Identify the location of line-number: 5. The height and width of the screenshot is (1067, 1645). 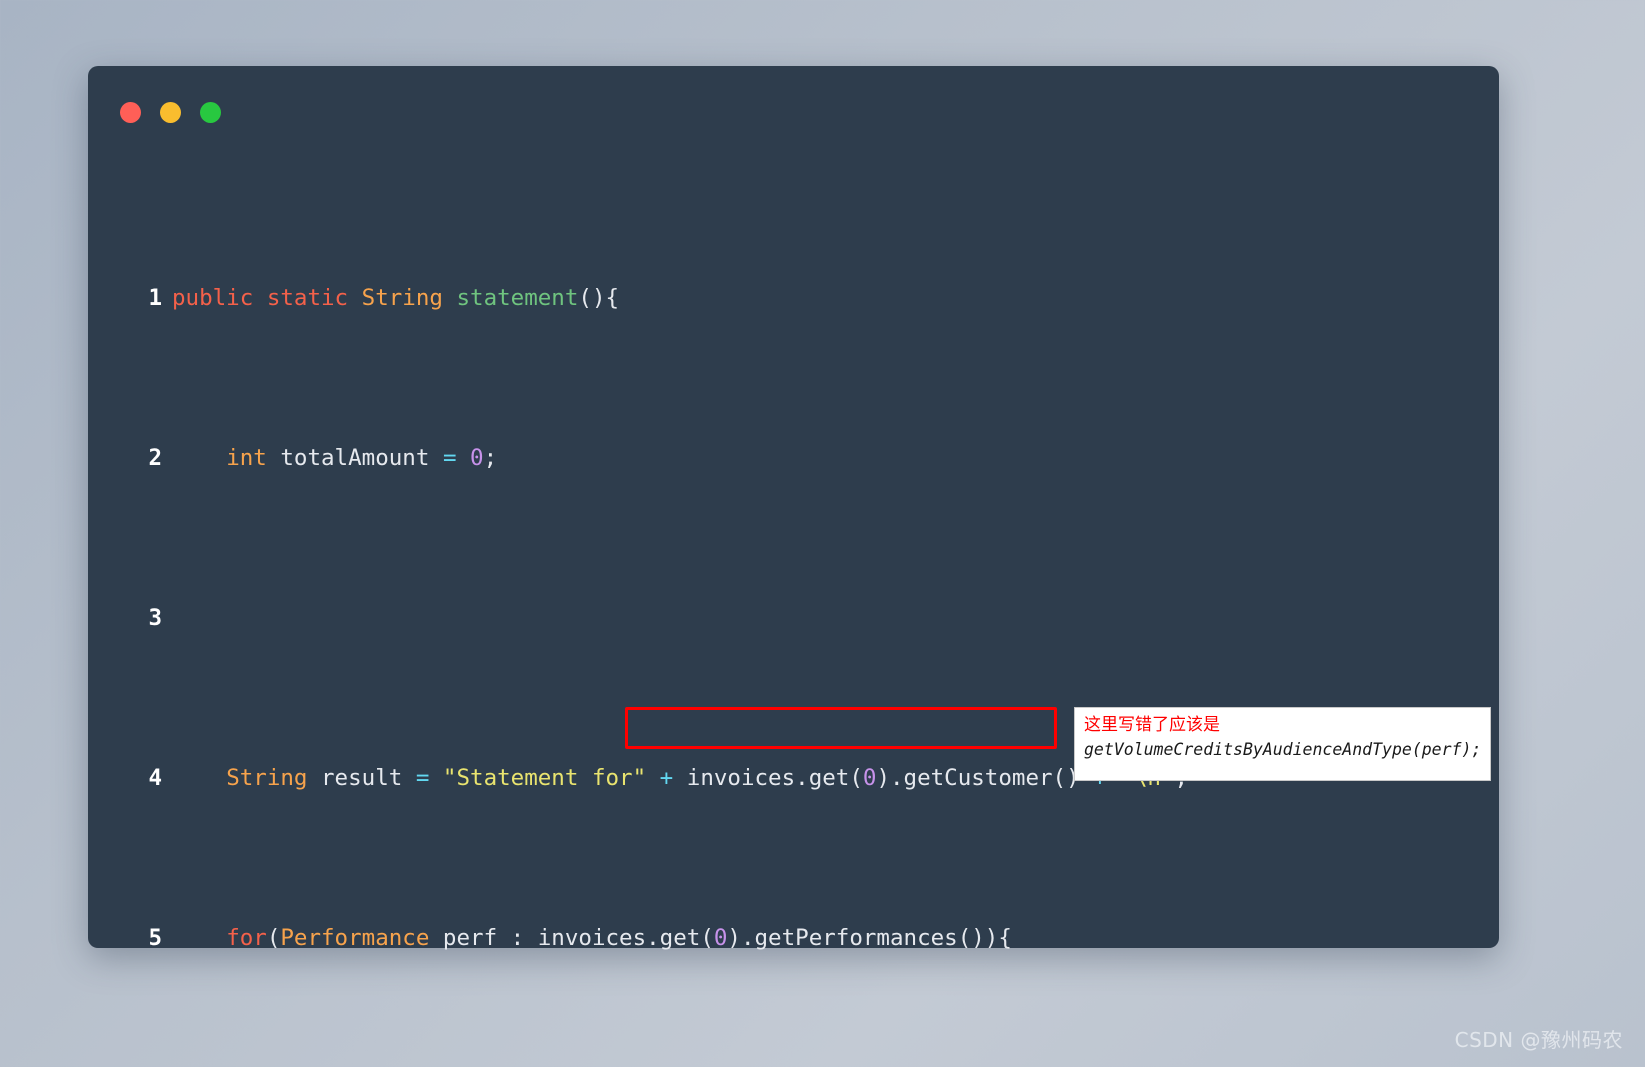
(155, 938).